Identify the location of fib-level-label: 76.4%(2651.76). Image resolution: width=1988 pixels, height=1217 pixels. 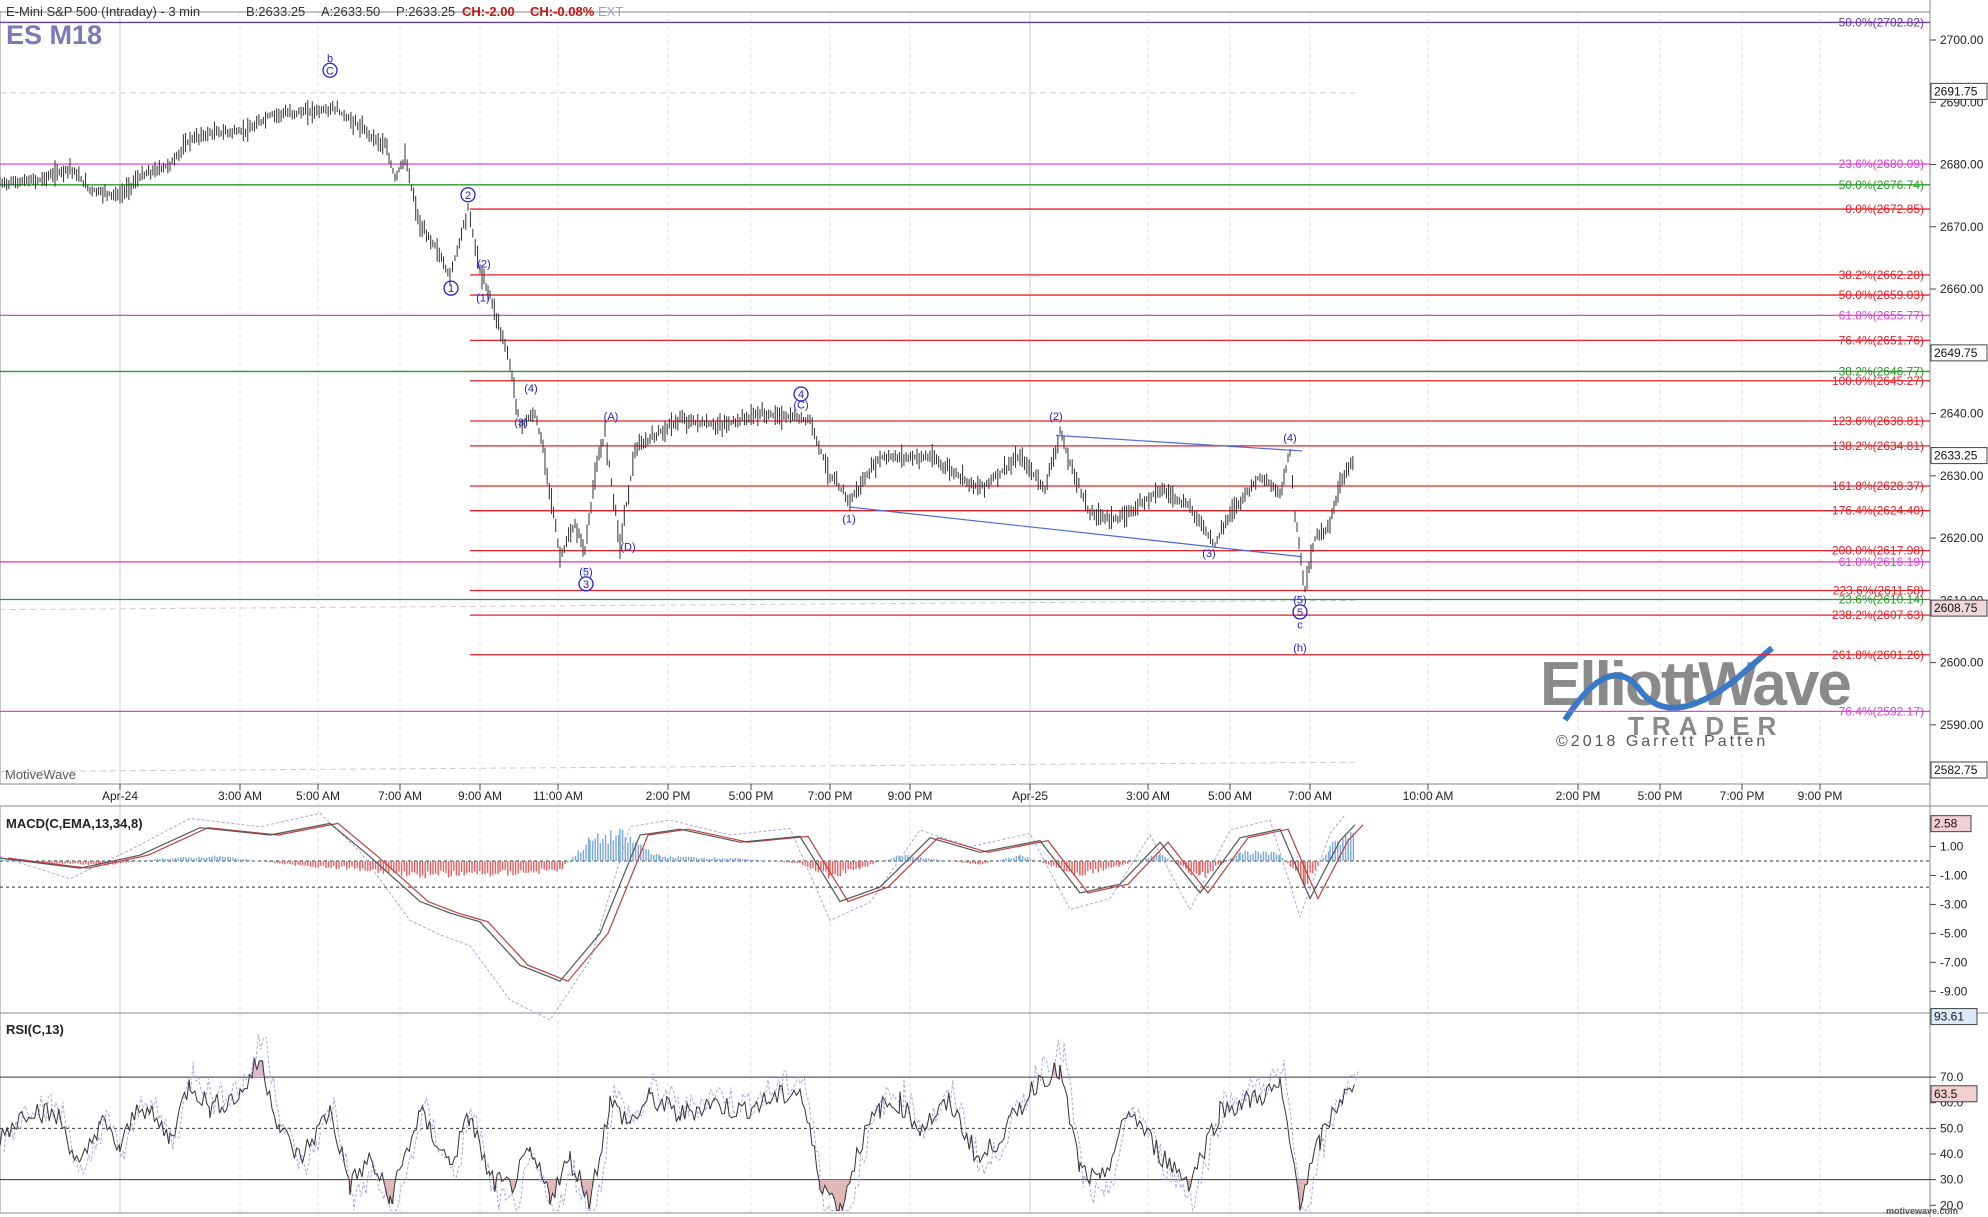
(1881, 340).